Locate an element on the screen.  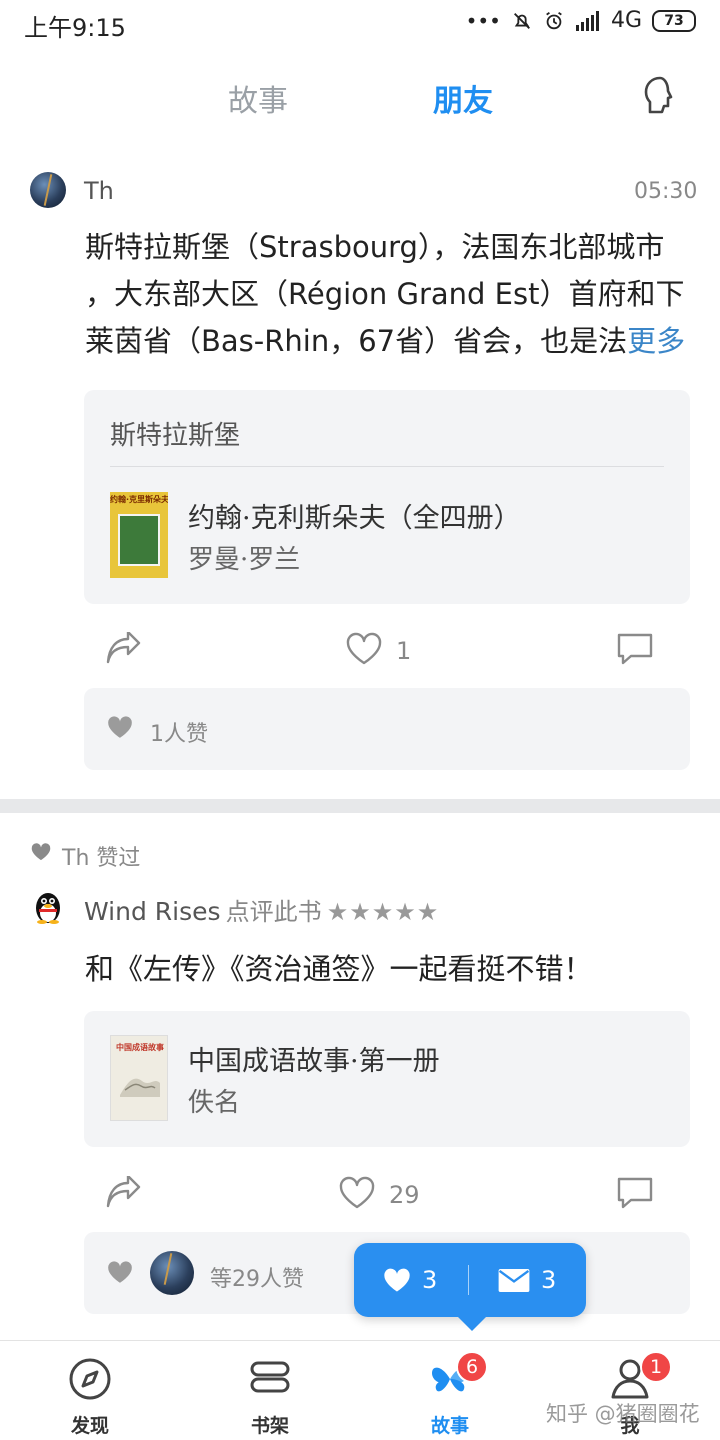
section-separator is located at coordinates (360, 806).